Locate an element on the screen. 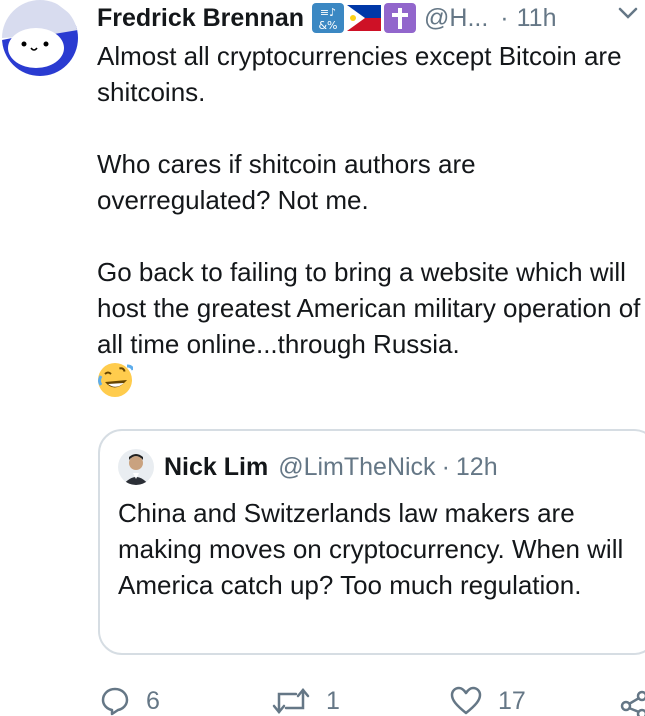  person-avatar-icon is located at coordinates (136, 467).